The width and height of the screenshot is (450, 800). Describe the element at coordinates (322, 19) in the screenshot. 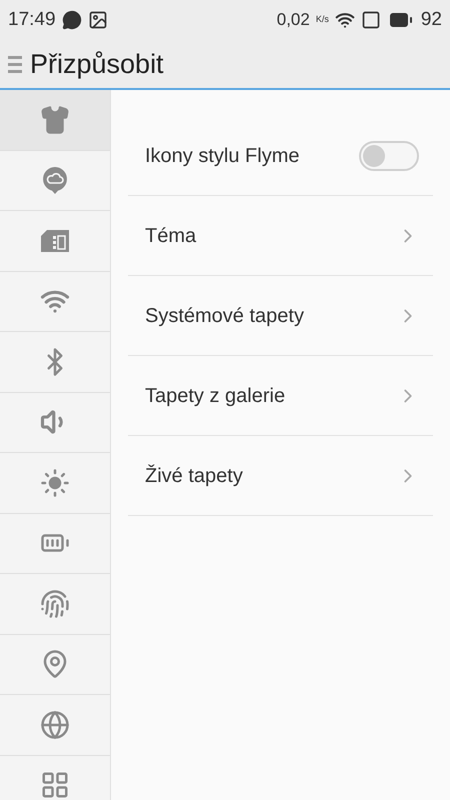

I see `speed-unit: K/s` at that location.